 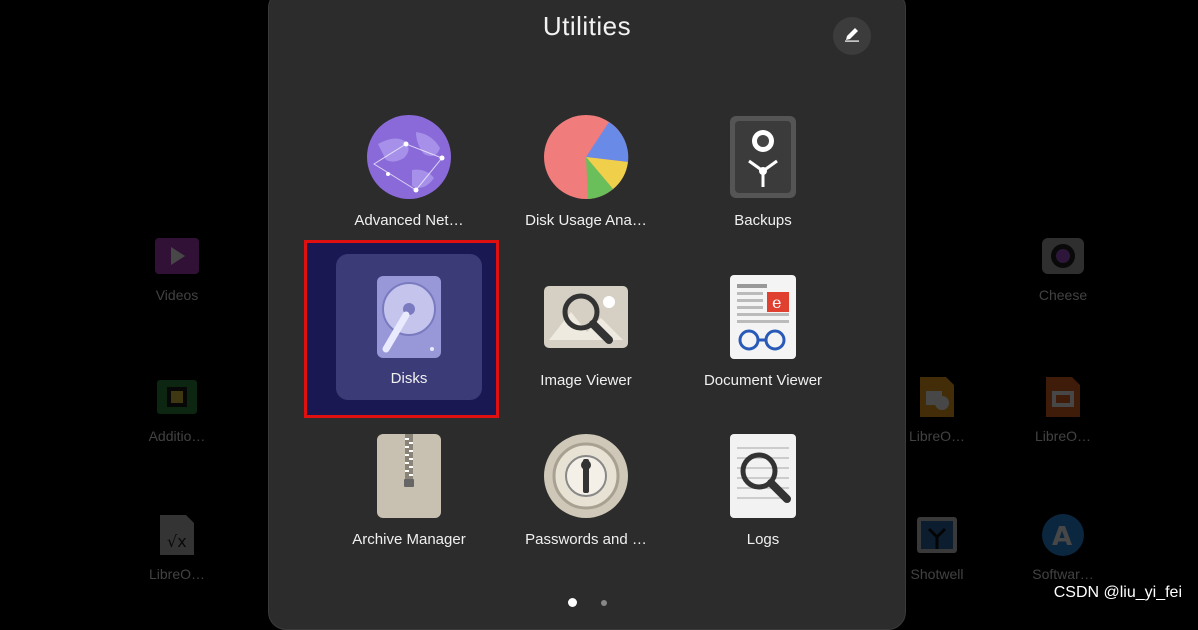 What do you see at coordinates (409, 539) in the screenshot?
I see `app-label: Archive Manager` at bounding box center [409, 539].